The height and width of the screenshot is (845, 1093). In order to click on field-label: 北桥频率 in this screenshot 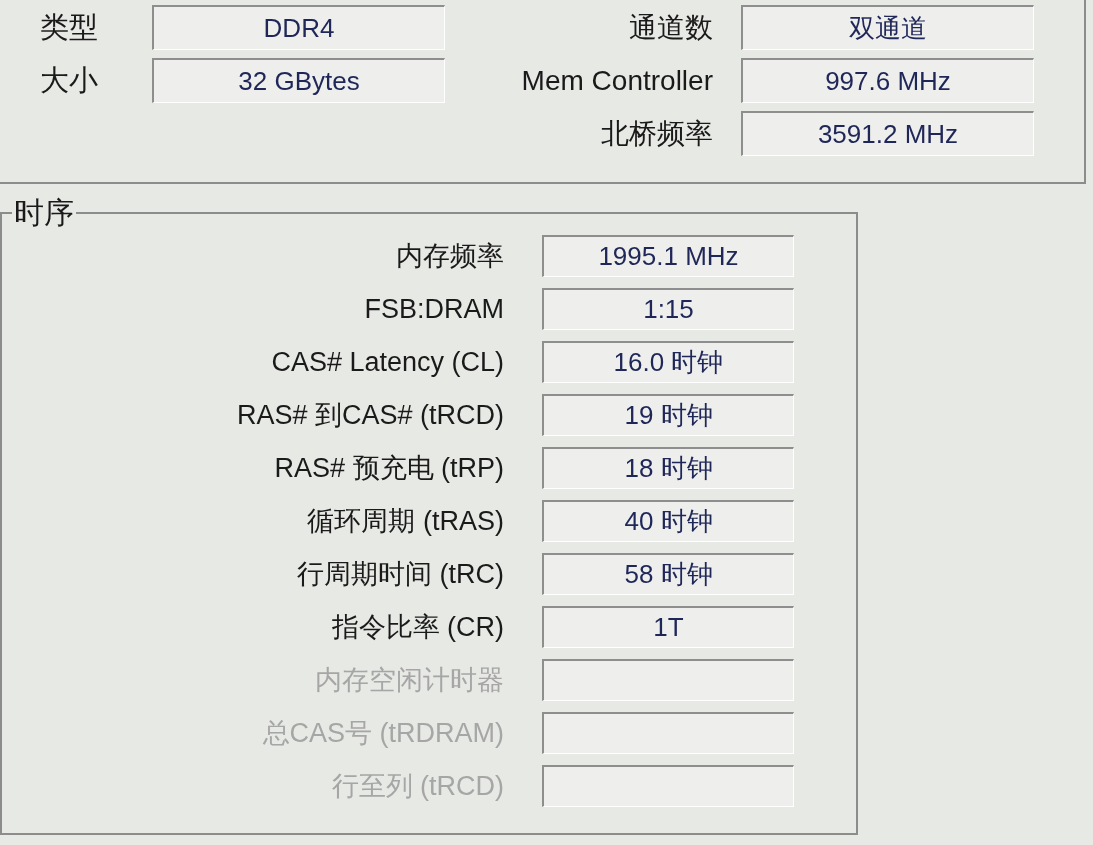, I will do `click(657, 133)`.